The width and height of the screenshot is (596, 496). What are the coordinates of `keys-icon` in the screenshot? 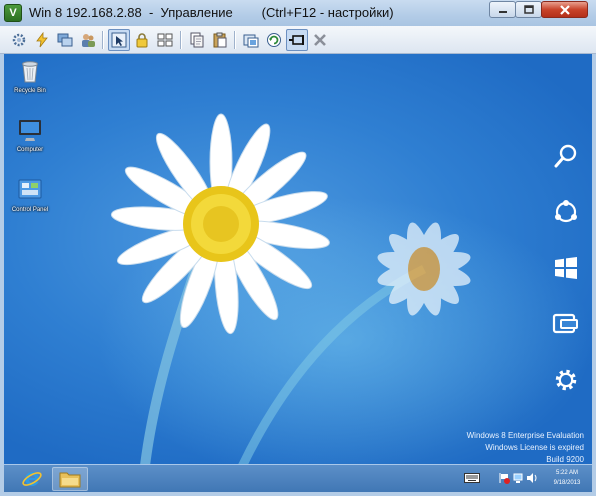 It's located at (165, 40).